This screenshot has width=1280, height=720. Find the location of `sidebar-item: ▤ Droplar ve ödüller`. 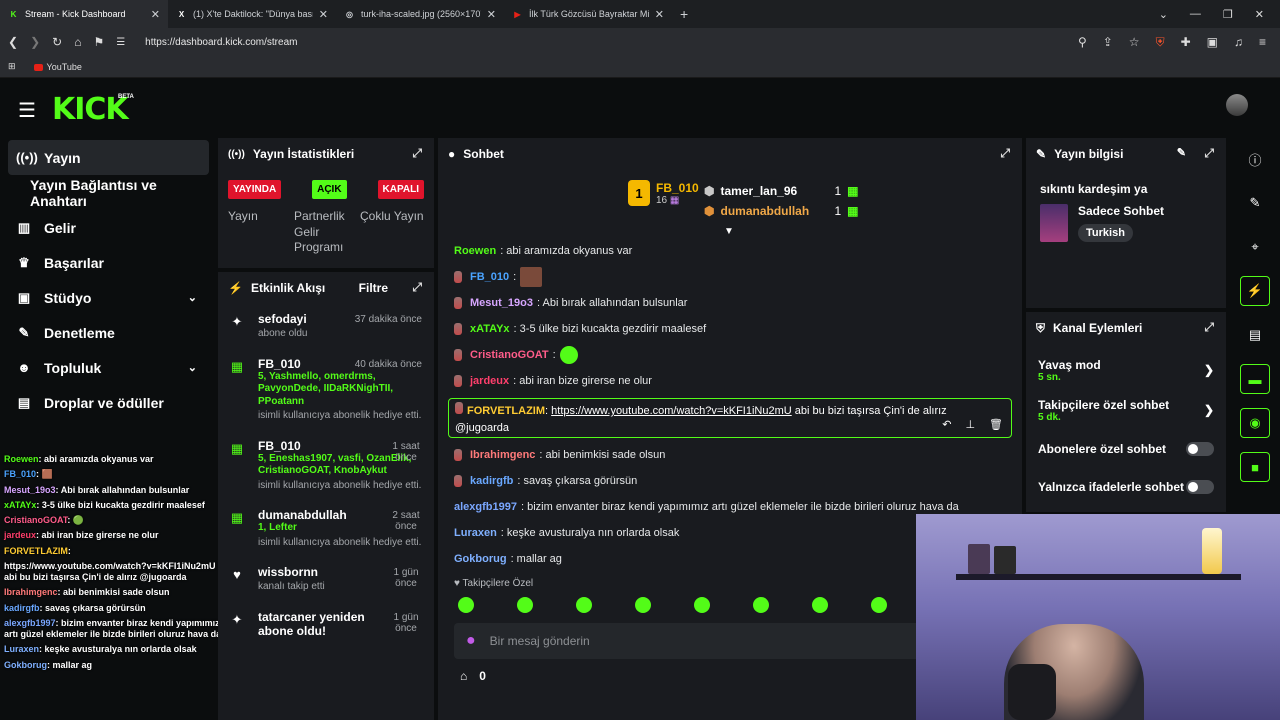

sidebar-item: ▤ Droplar ve ödüller is located at coordinates (107, 402).